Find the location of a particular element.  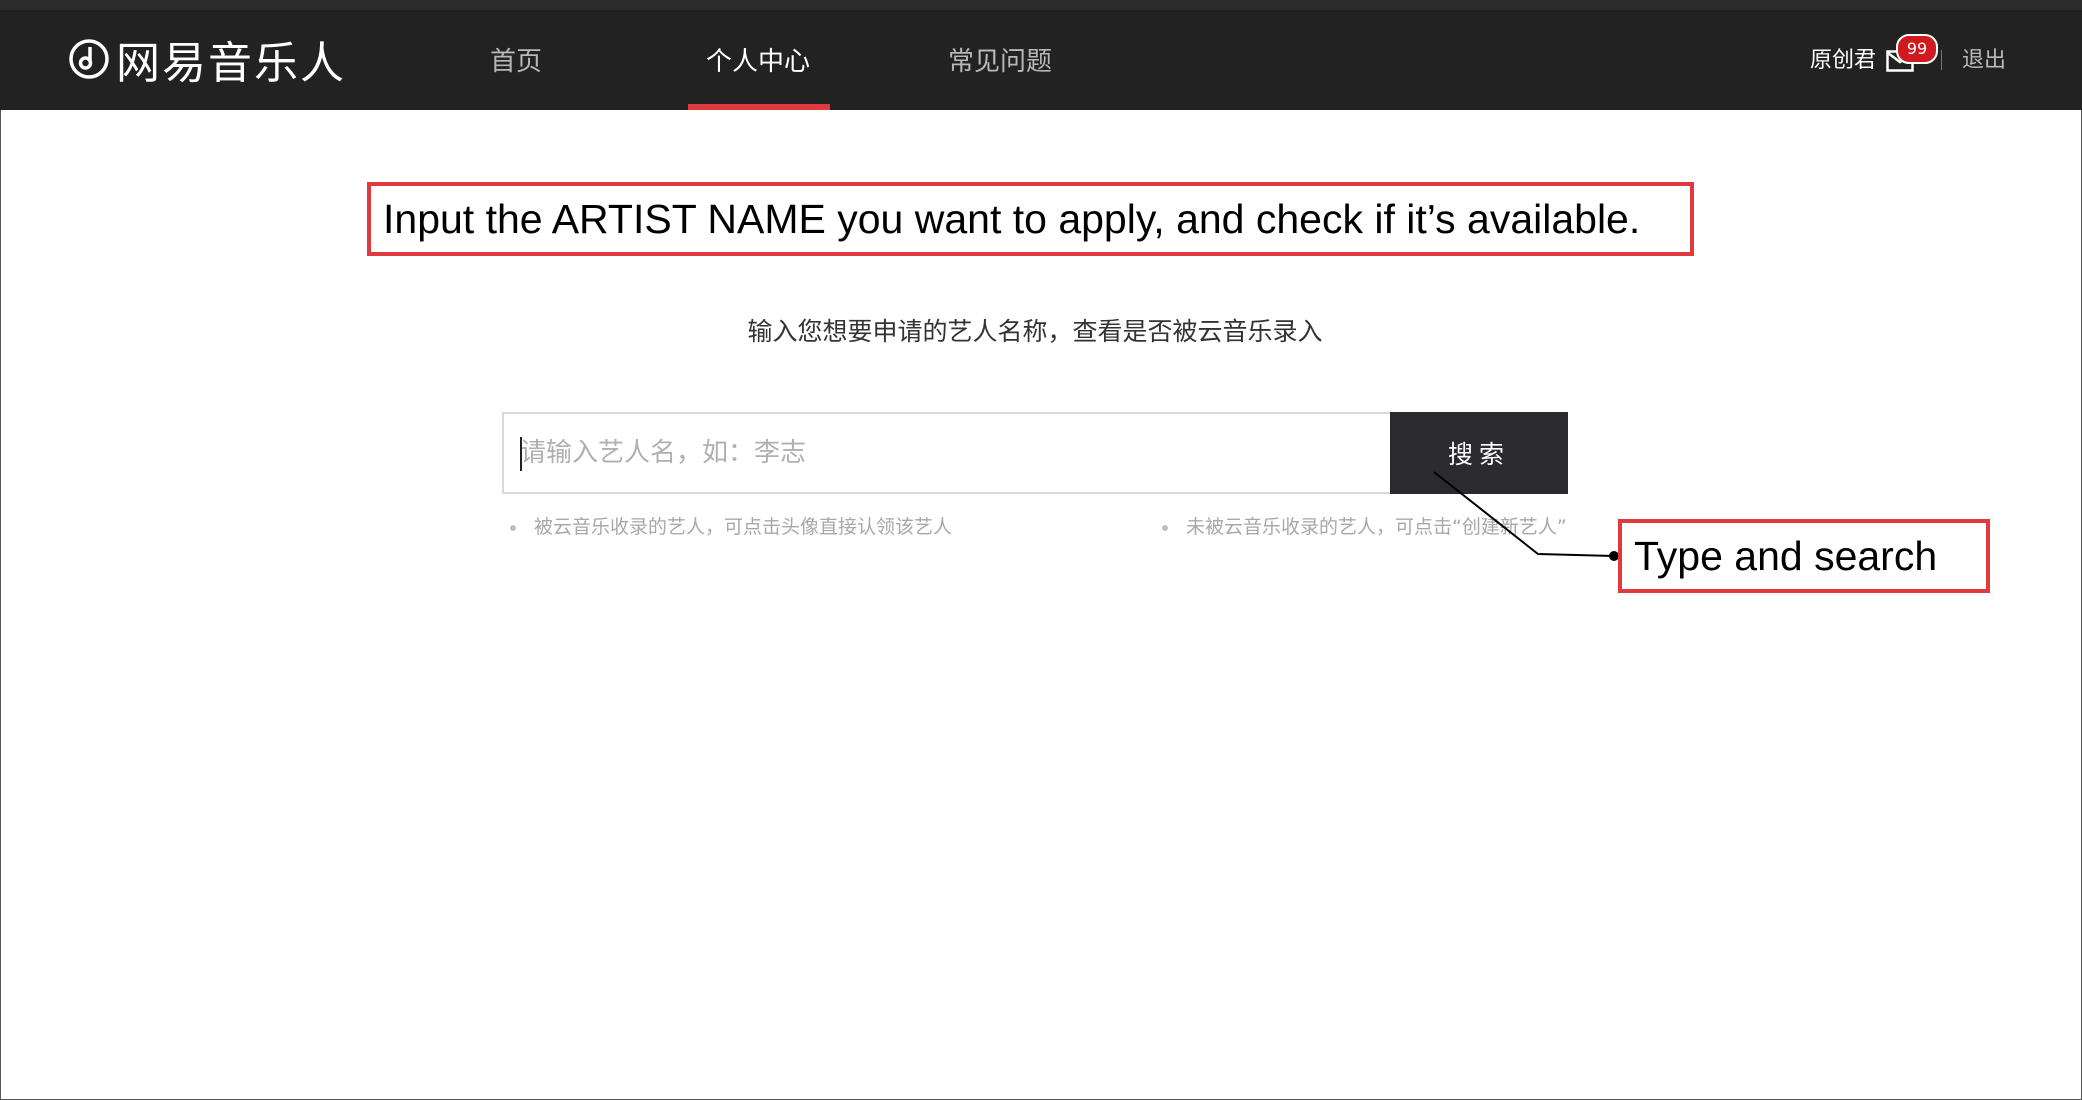

search-button: 搜索 is located at coordinates (1479, 453).